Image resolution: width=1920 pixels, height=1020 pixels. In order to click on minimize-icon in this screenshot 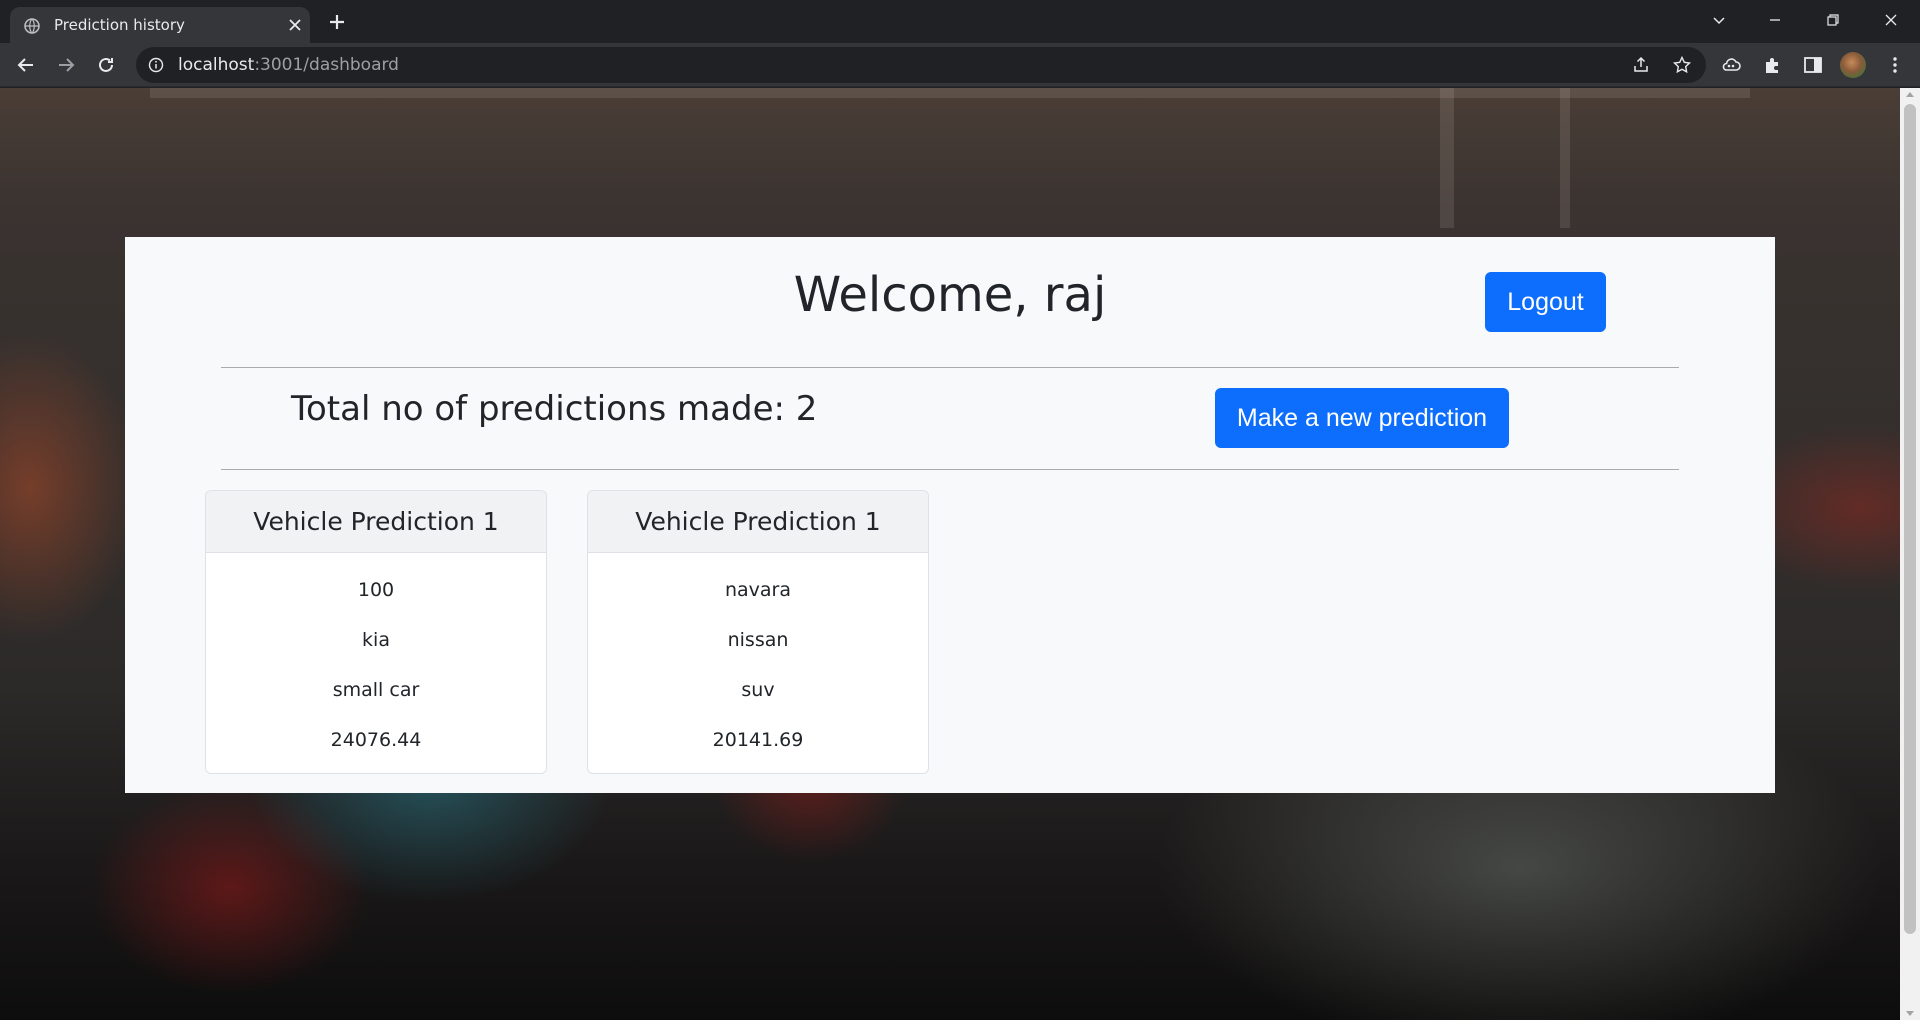, I will do `click(1775, 20)`.